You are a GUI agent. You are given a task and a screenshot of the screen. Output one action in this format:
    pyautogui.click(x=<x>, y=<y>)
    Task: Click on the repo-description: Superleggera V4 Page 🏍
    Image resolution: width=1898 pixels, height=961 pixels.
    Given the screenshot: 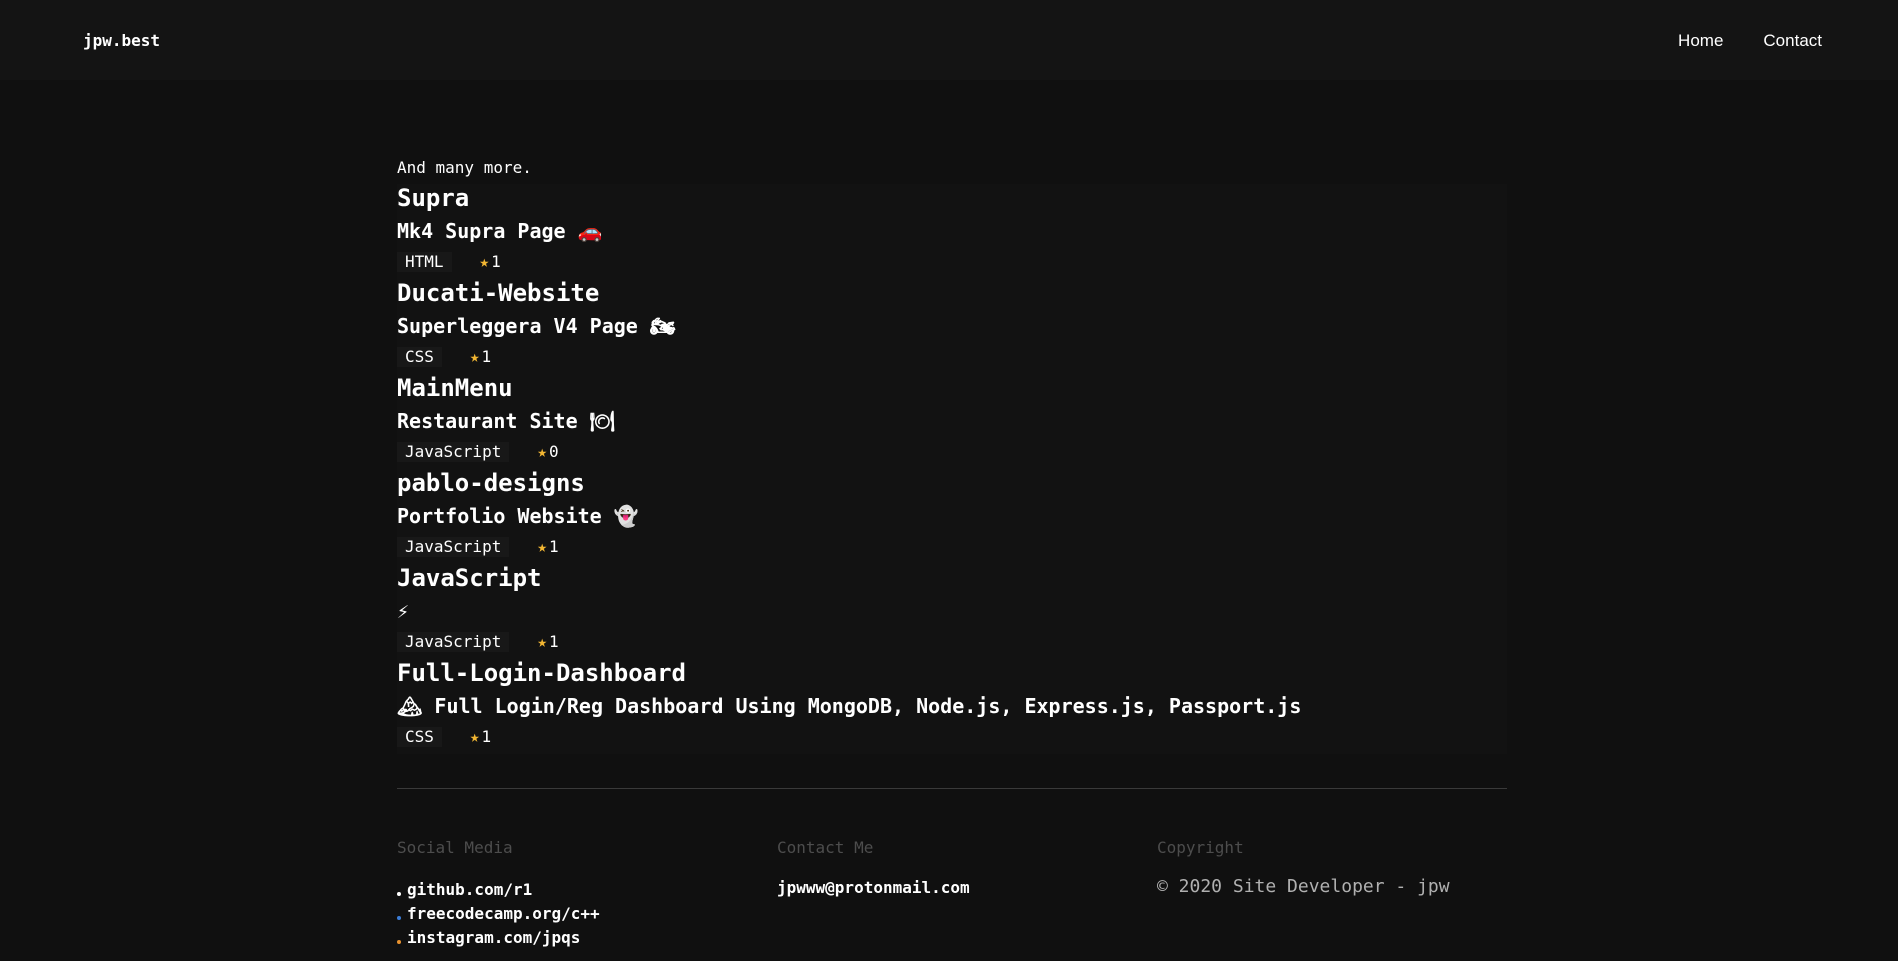 What is the action you would take?
    pyautogui.click(x=536, y=326)
    